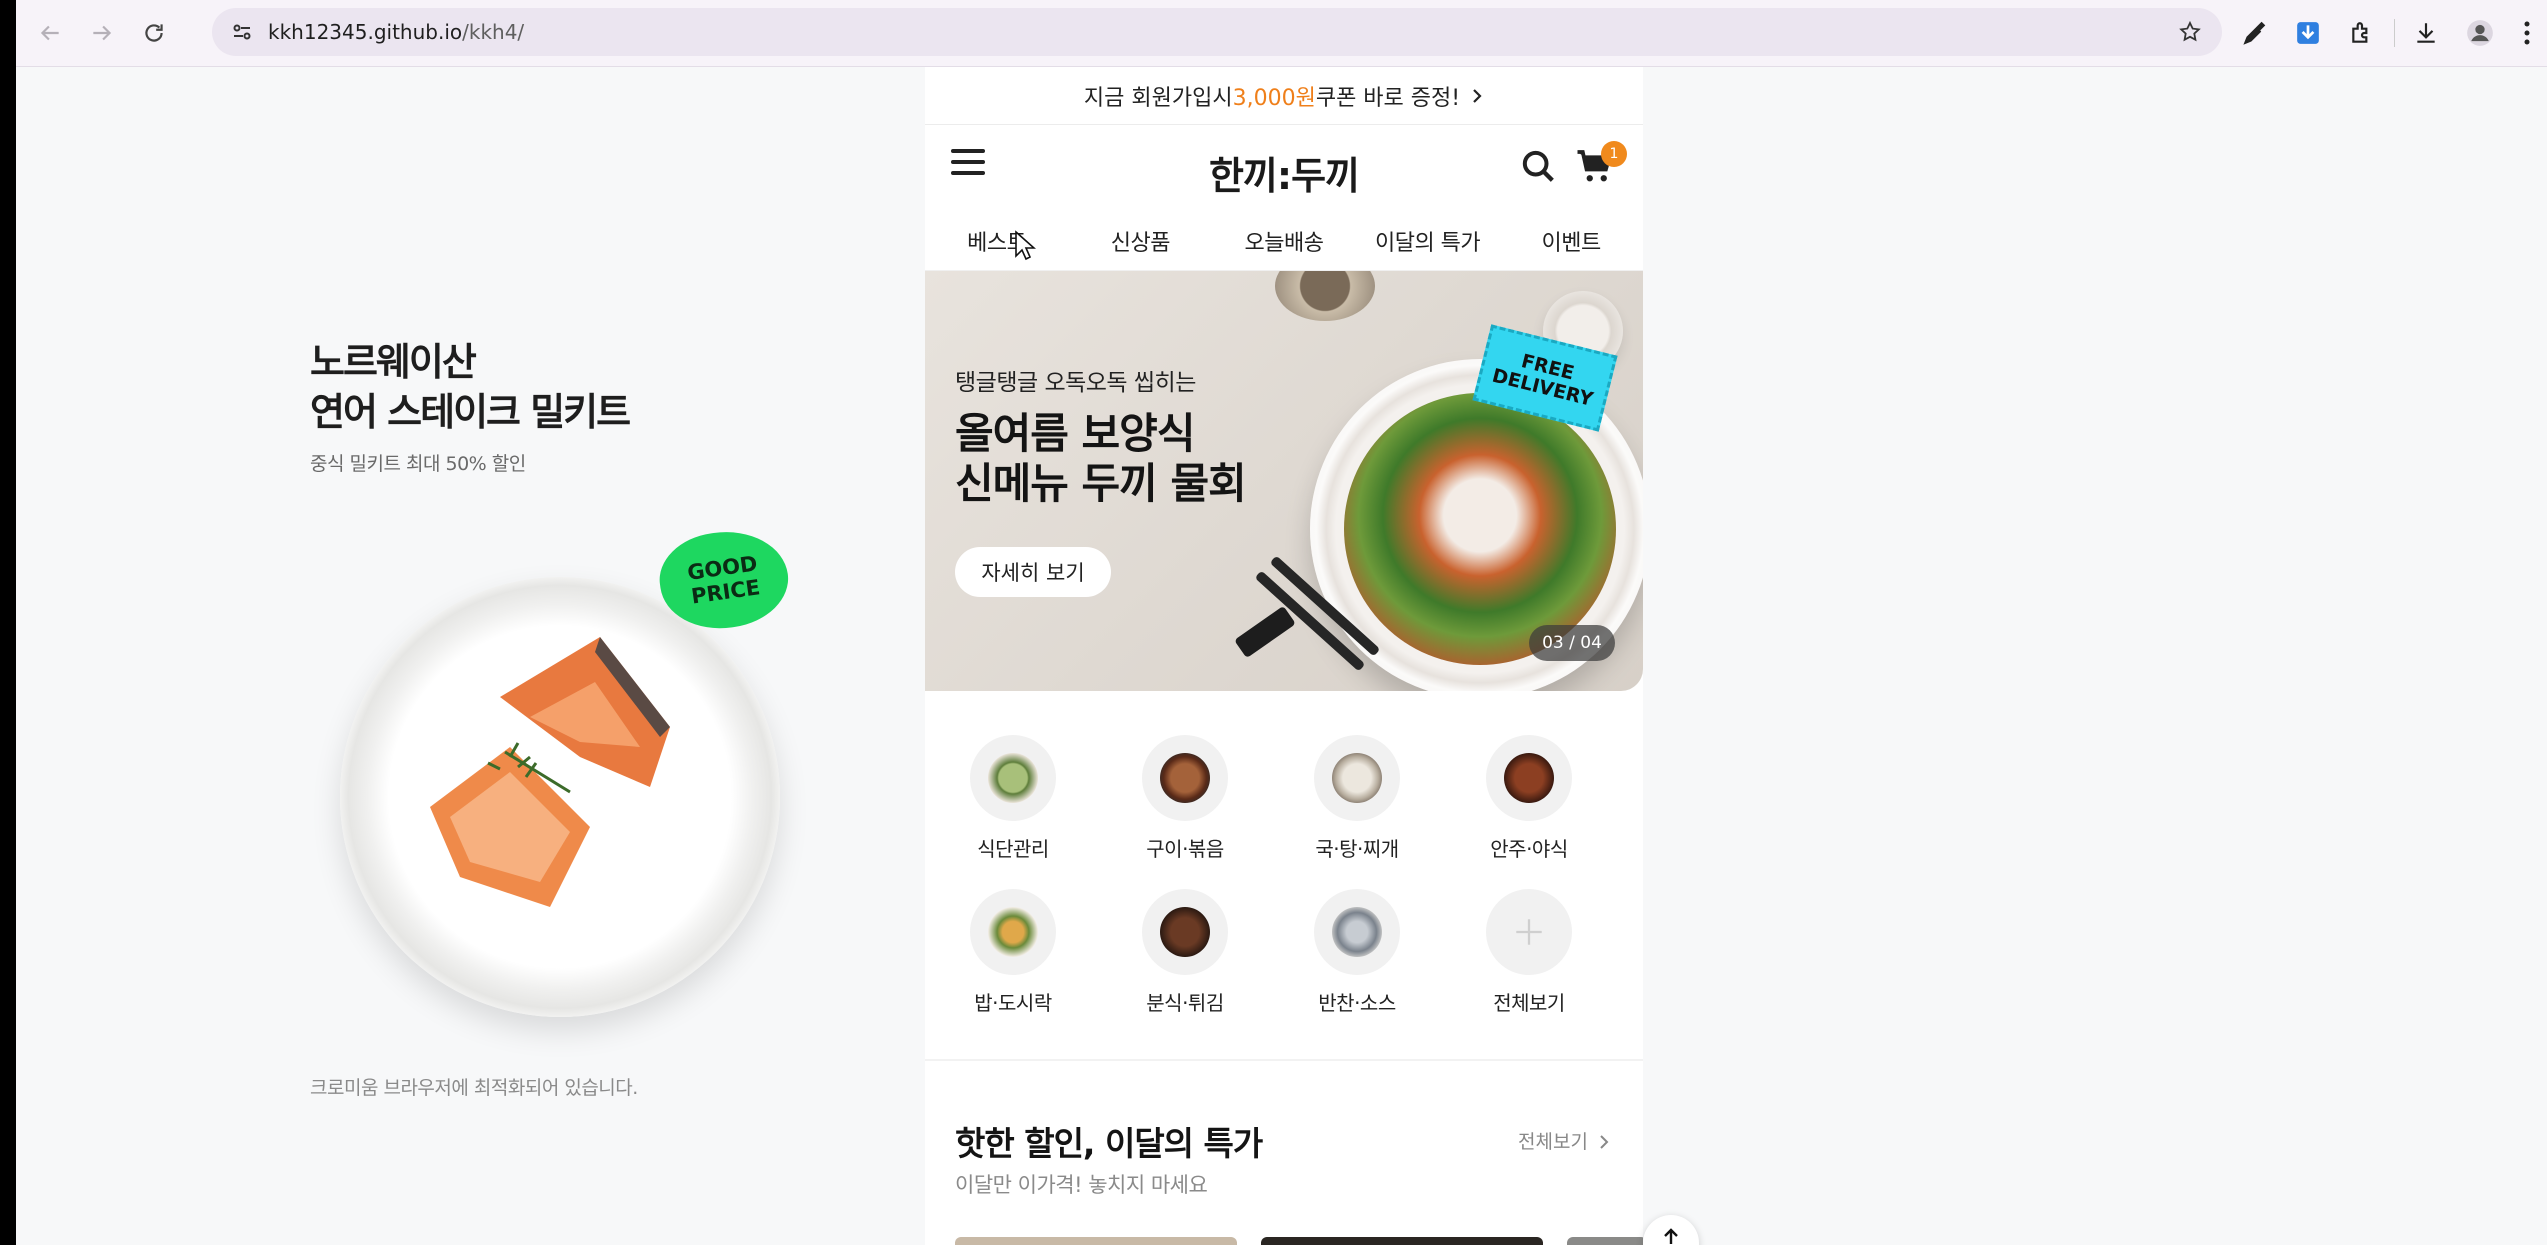 The height and width of the screenshot is (1245, 2547). I want to click on bookmark-star-icon, so click(2190, 34).